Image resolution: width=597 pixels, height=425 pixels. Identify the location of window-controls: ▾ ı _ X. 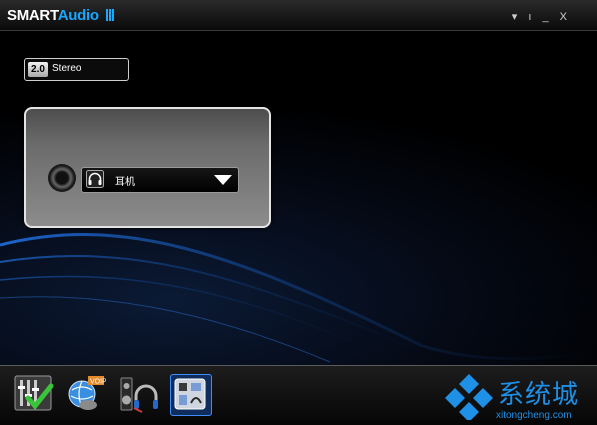
(541, 16).